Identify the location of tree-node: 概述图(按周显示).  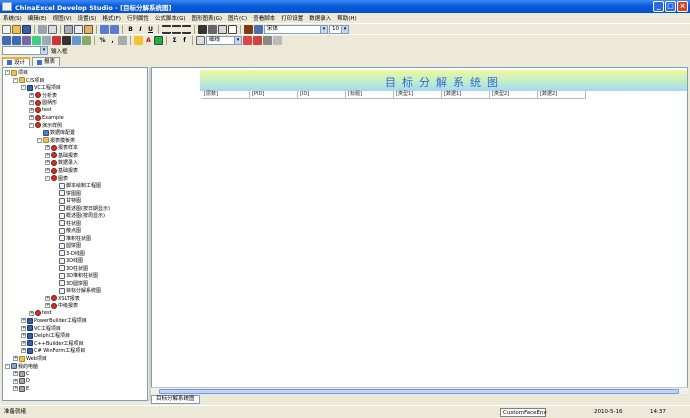
(79, 216).